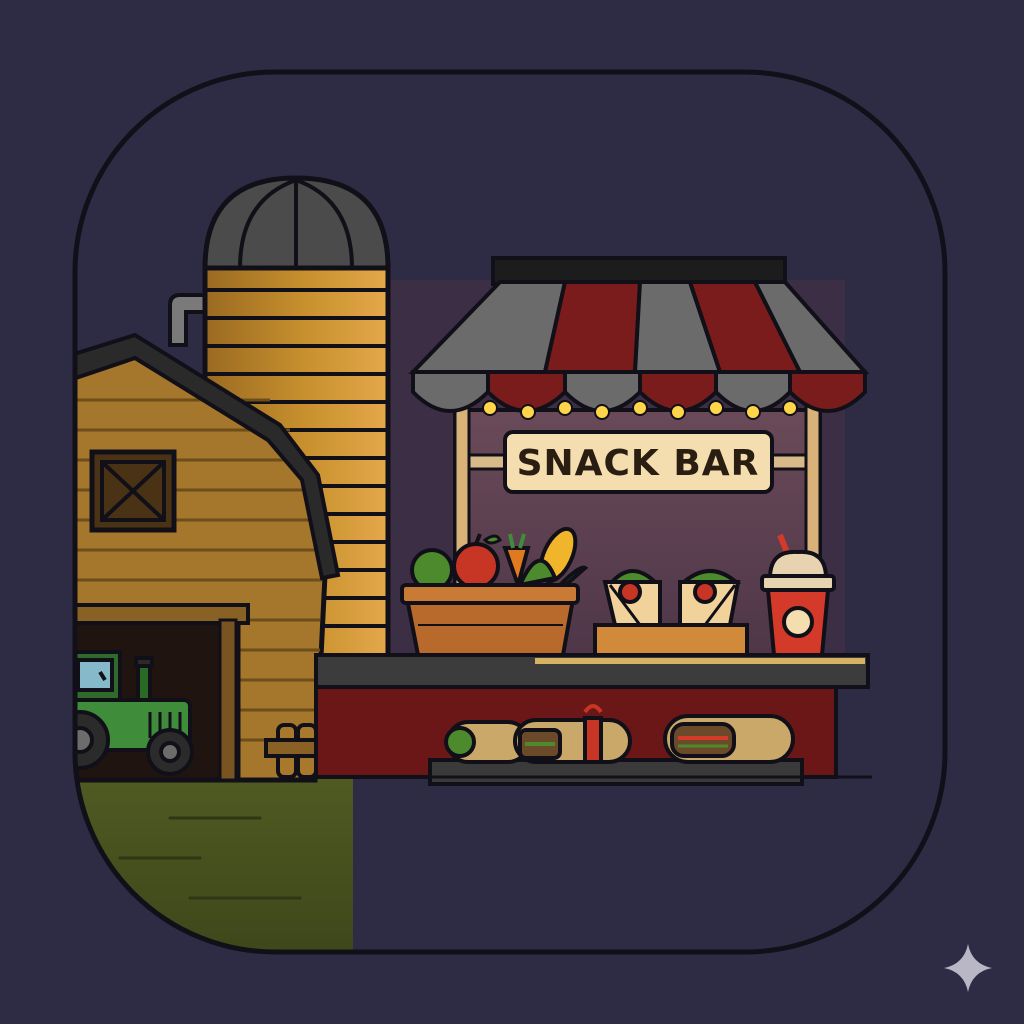 The width and height of the screenshot is (1024, 1024). I want to click on snack-bar-sign: SNACK BAR, so click(638, 462).